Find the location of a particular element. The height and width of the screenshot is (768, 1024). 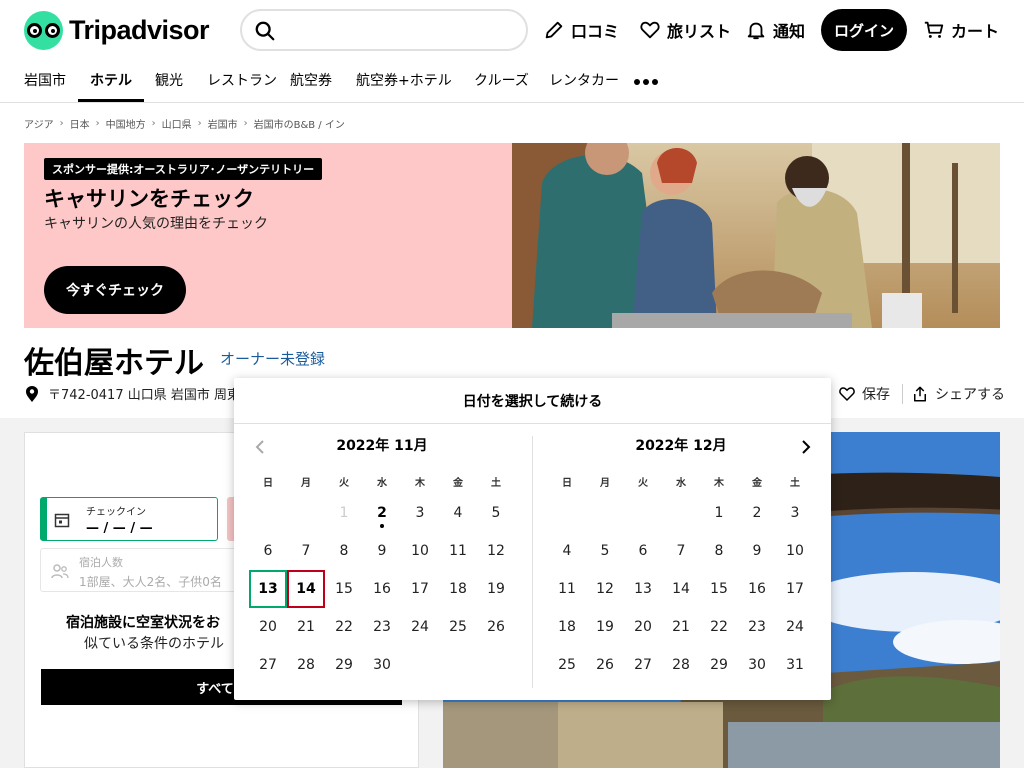

search-box is located at coordinates (384, 30).